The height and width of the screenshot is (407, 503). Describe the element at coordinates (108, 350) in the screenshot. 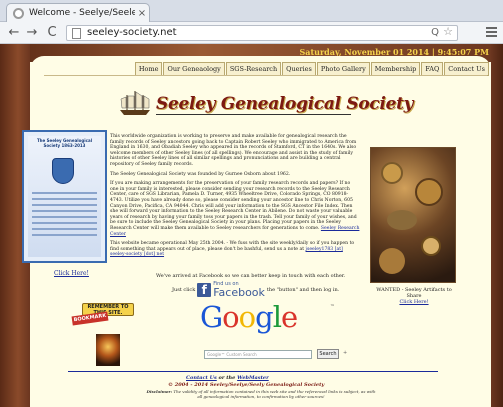

I see `candle-image` at that location.